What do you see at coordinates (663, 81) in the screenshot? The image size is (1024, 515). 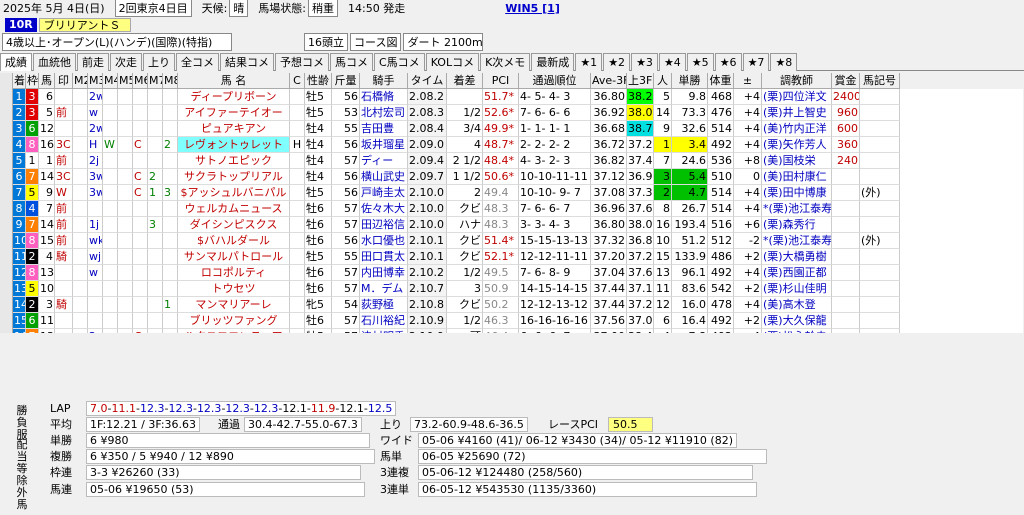 I see `column-header-22: 人` at bounding box center [663, 81].